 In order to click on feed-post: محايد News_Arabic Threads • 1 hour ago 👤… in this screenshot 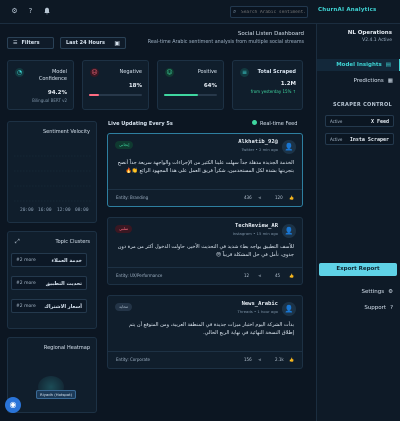, I will do `click(205, 332)`.